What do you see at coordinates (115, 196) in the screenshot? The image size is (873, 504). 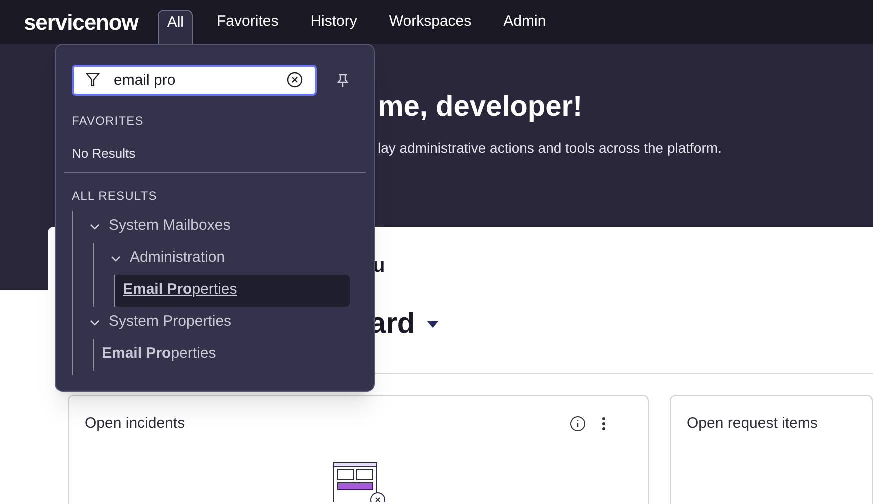 I see `all-results-heading: ALL RESULTS` at bounding box center [115, 196].